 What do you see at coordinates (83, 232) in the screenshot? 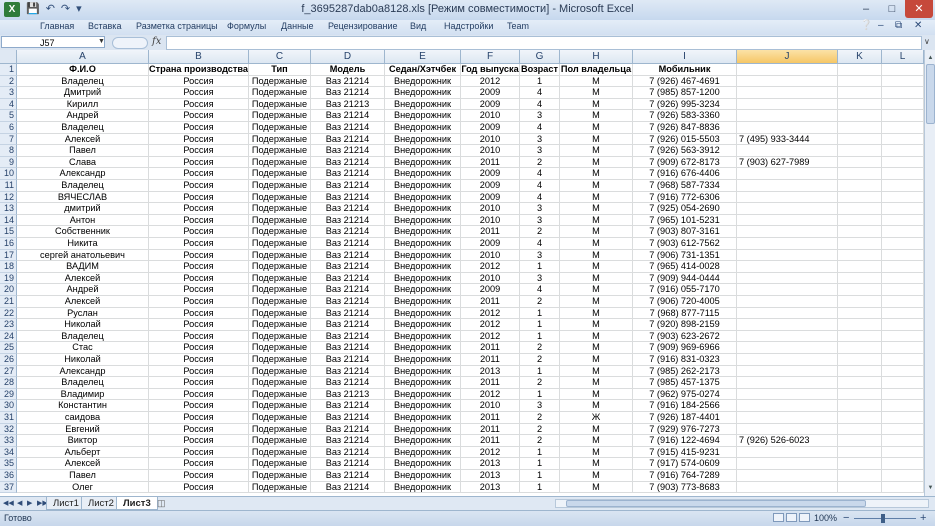
I see `cell: Собственник` at bounding box center [83, 232].